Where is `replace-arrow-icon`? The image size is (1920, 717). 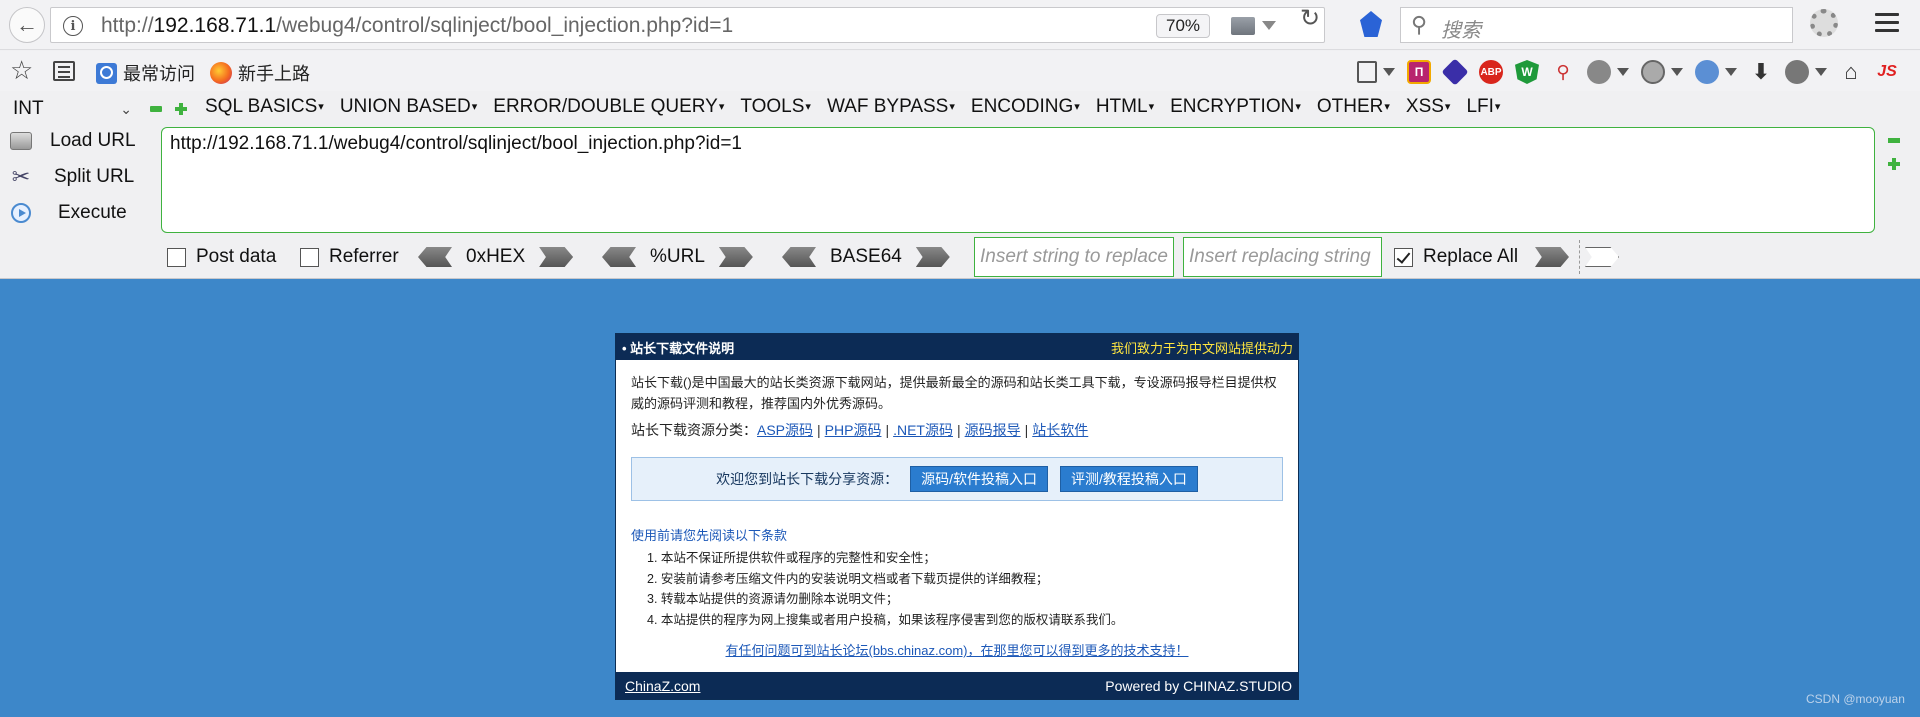 replace-arrow-icon is located at coordinates (1552, 257).